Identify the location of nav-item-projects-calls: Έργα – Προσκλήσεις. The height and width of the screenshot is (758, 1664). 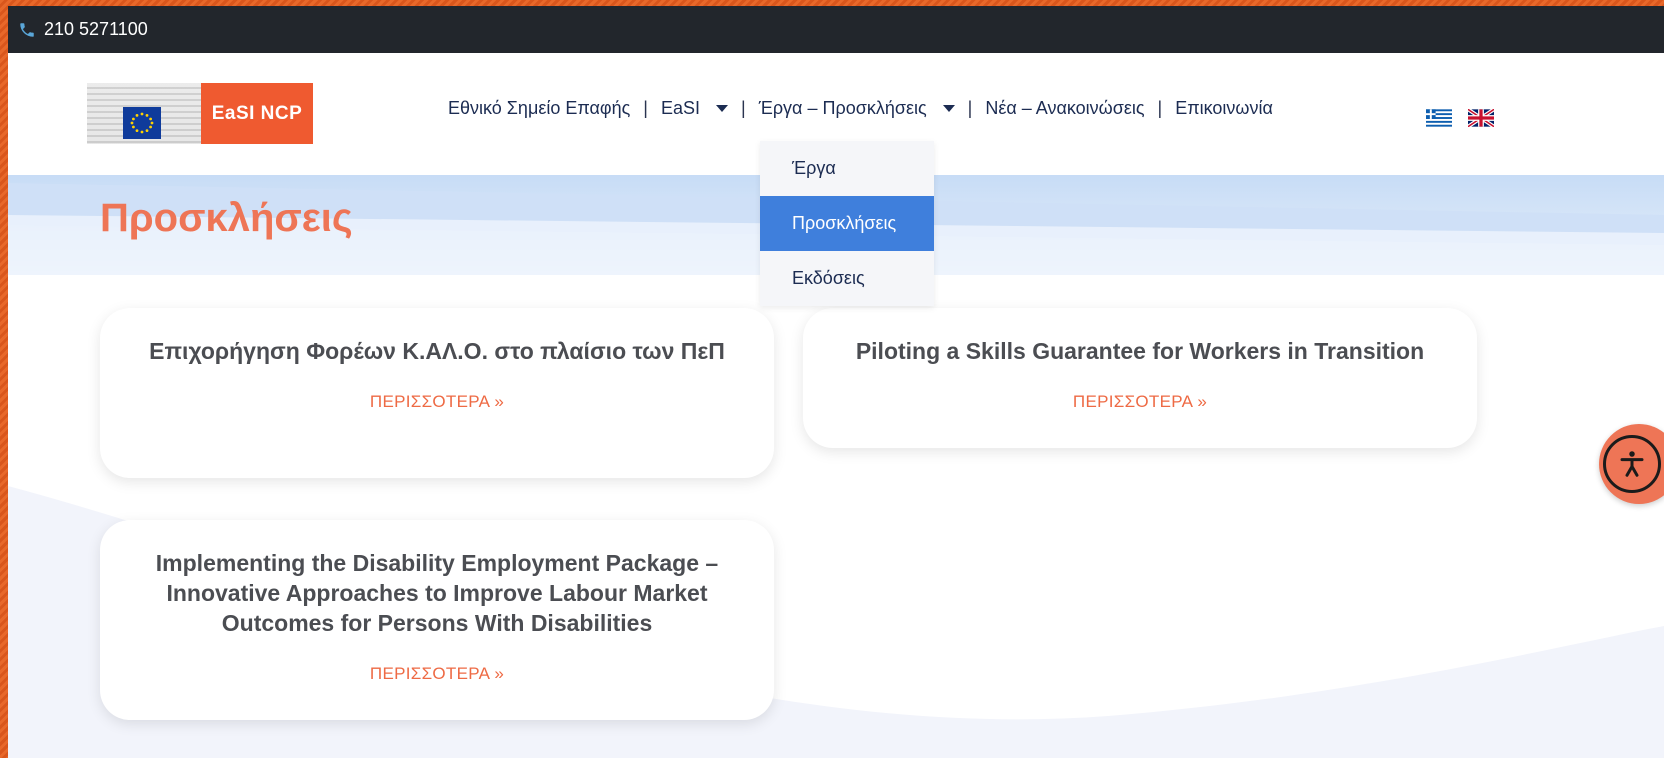
(857, 108).